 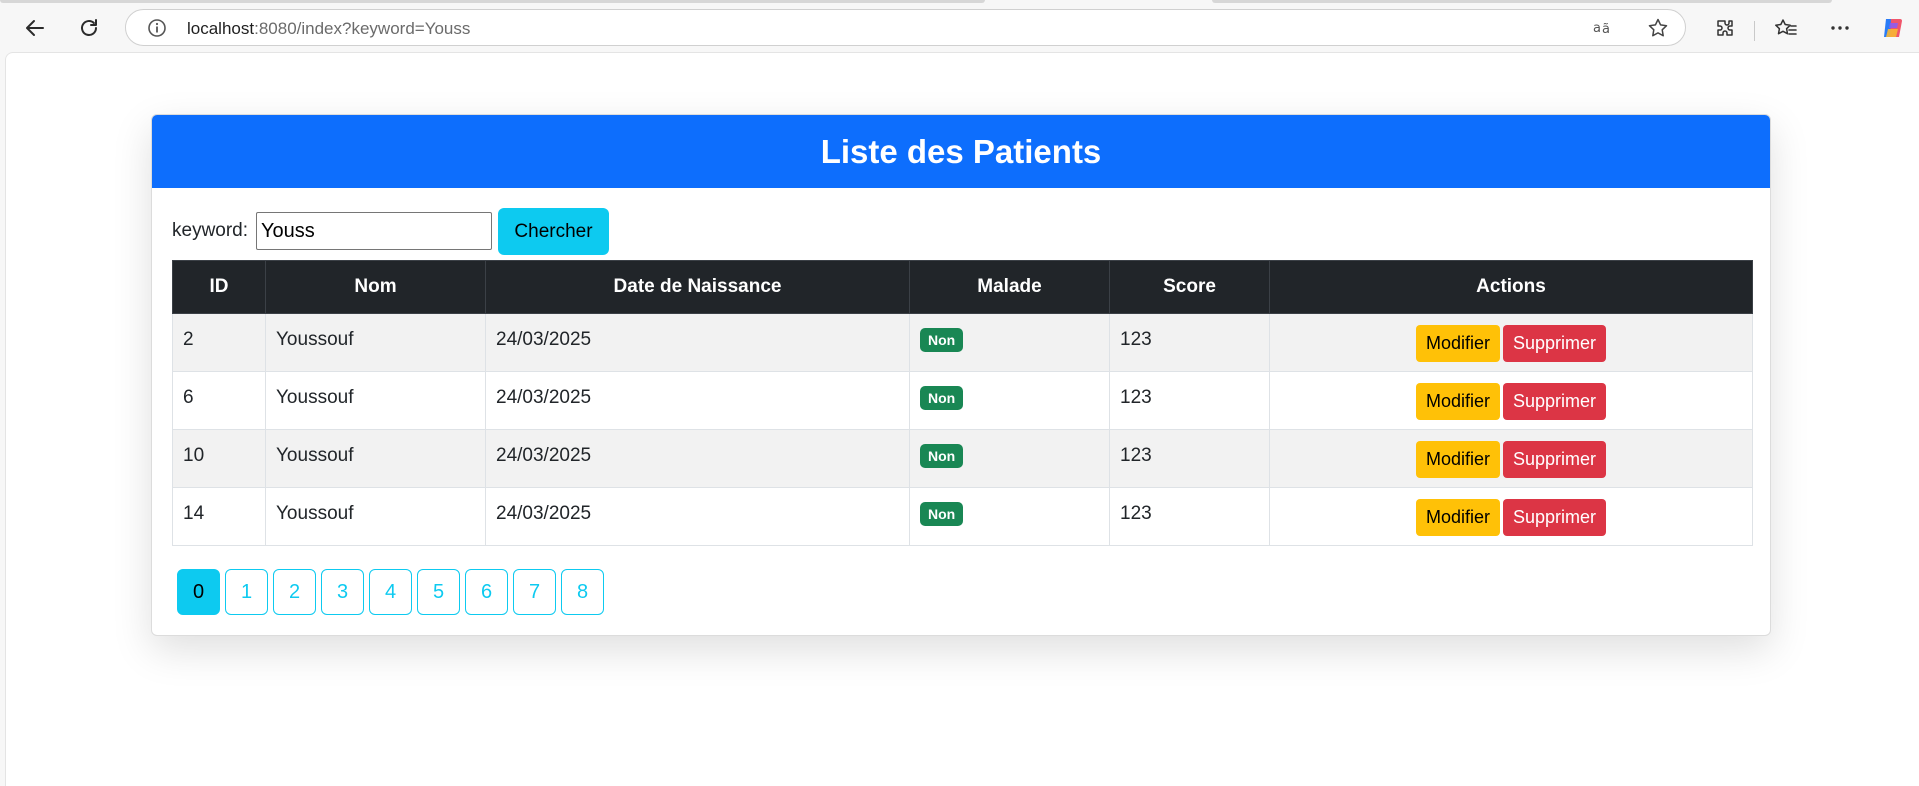 What do you see at coordinates (1511, 287) in the screenshot?
I see `column-header-actions: Actions` at bounding box center [1511, 287].